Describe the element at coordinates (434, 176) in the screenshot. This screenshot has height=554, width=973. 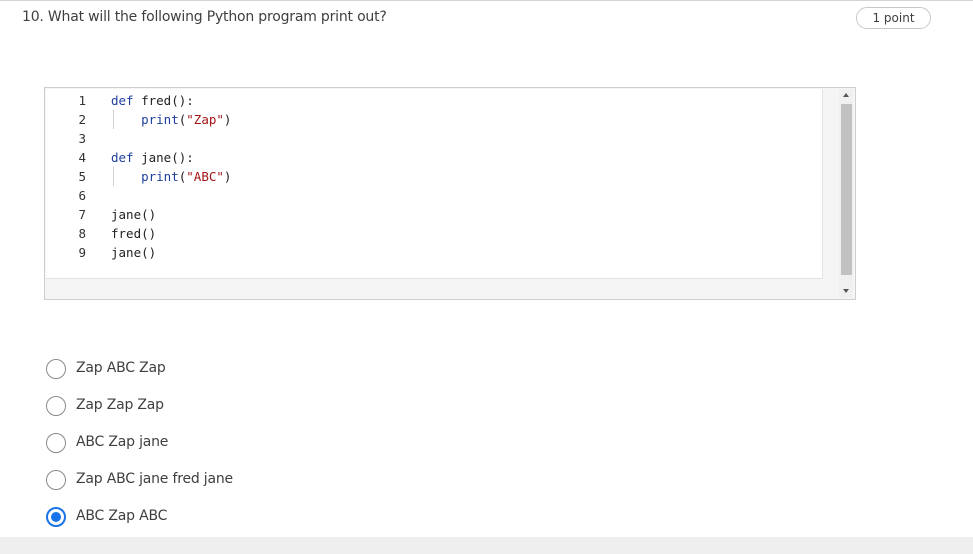
I see `code-line: 5 print("ABC")` at that location.